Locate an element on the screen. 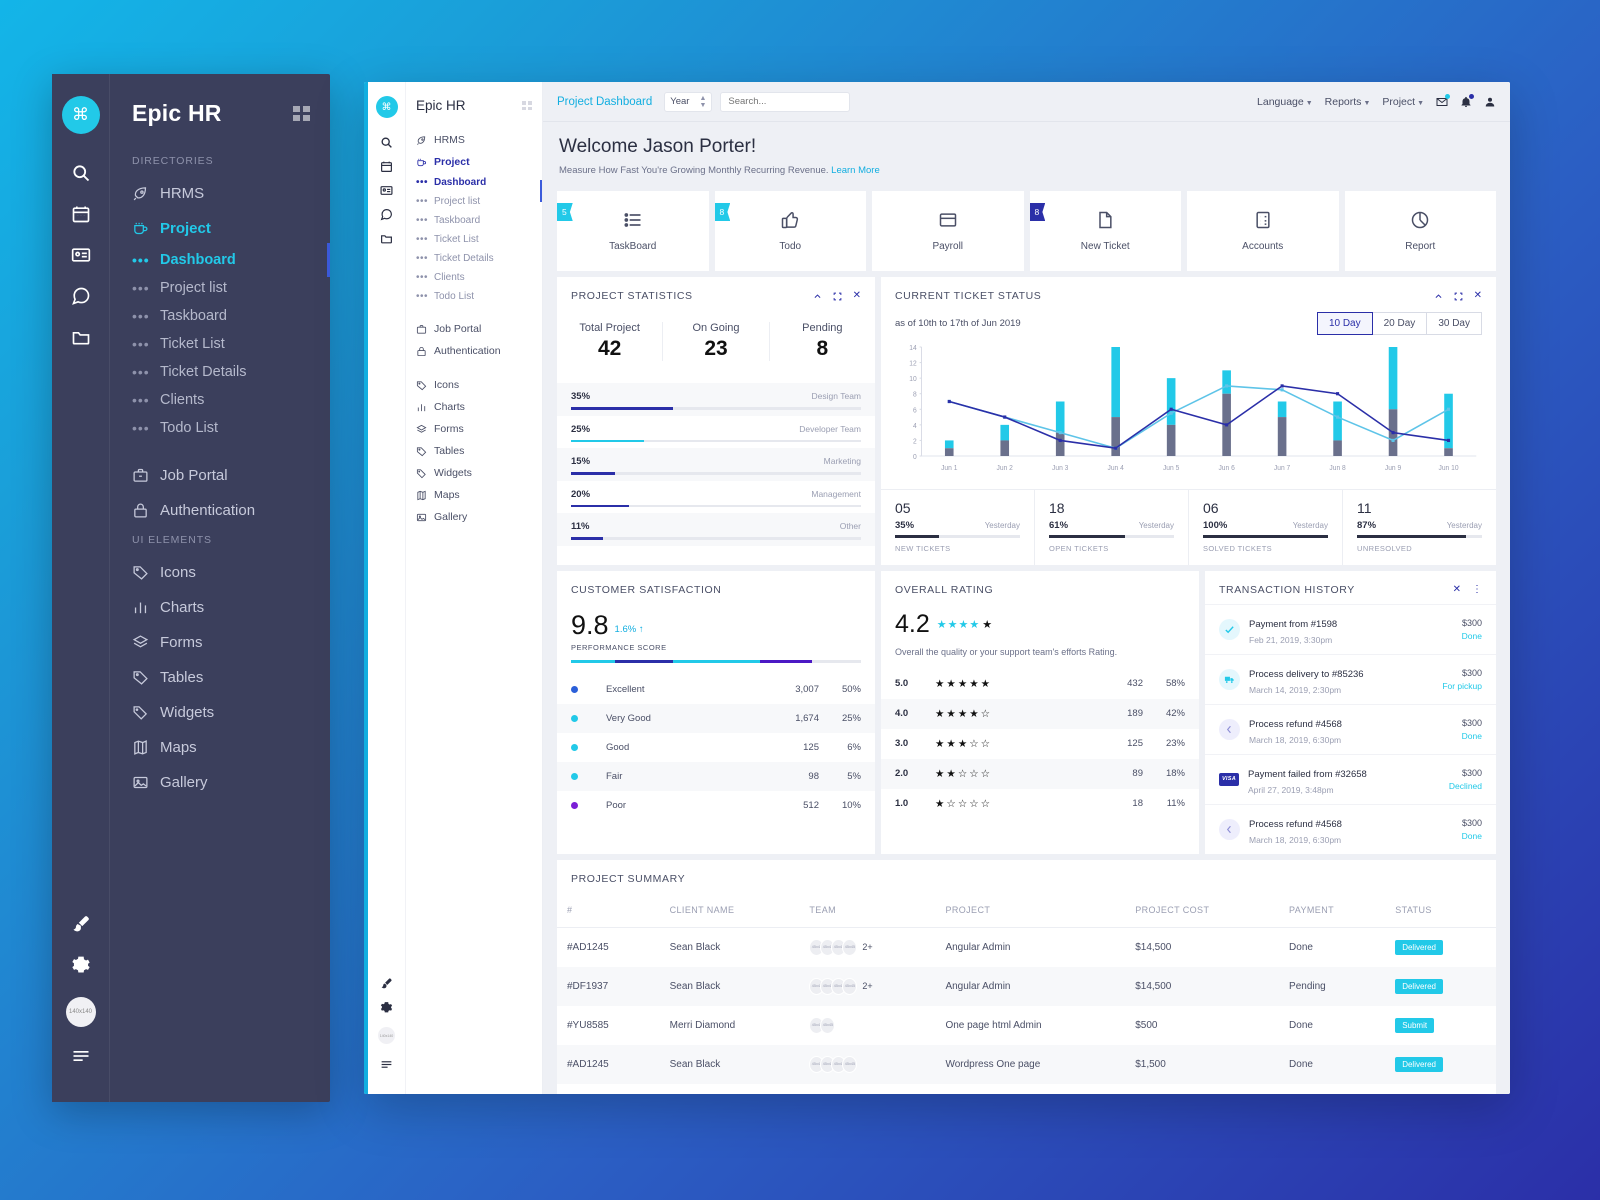  menu-reports: Reports ▼ is located at coordinates (1348, 102).